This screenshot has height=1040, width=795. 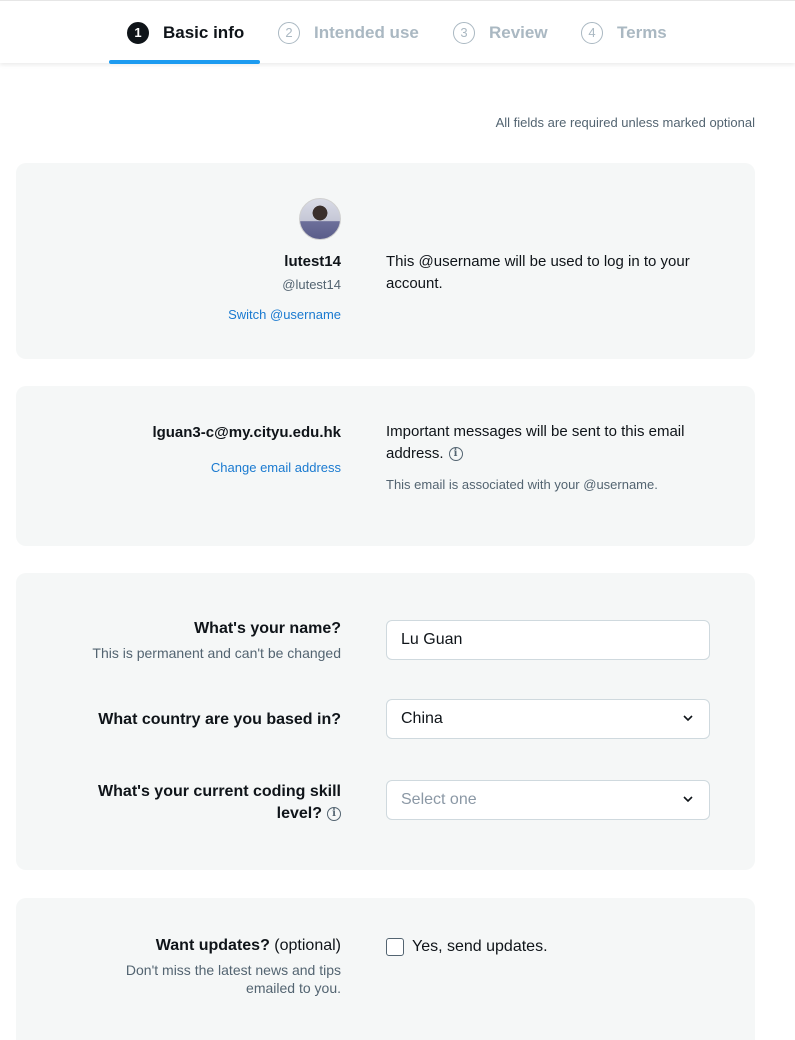 I want to click on active-step-indicator, so click(x=184, y=62).